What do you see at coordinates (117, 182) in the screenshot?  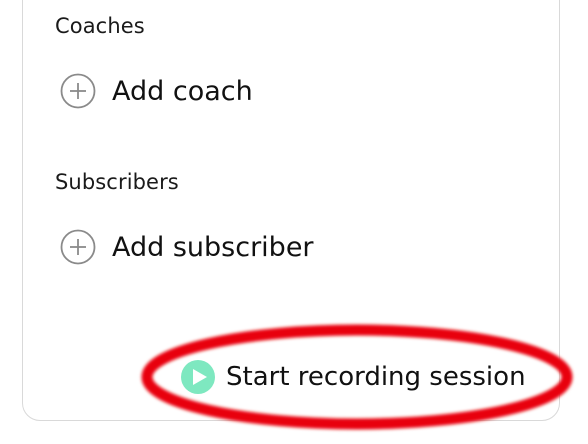 I see `subscribers-heading: Subscribers` at bounding box center [117, 182].